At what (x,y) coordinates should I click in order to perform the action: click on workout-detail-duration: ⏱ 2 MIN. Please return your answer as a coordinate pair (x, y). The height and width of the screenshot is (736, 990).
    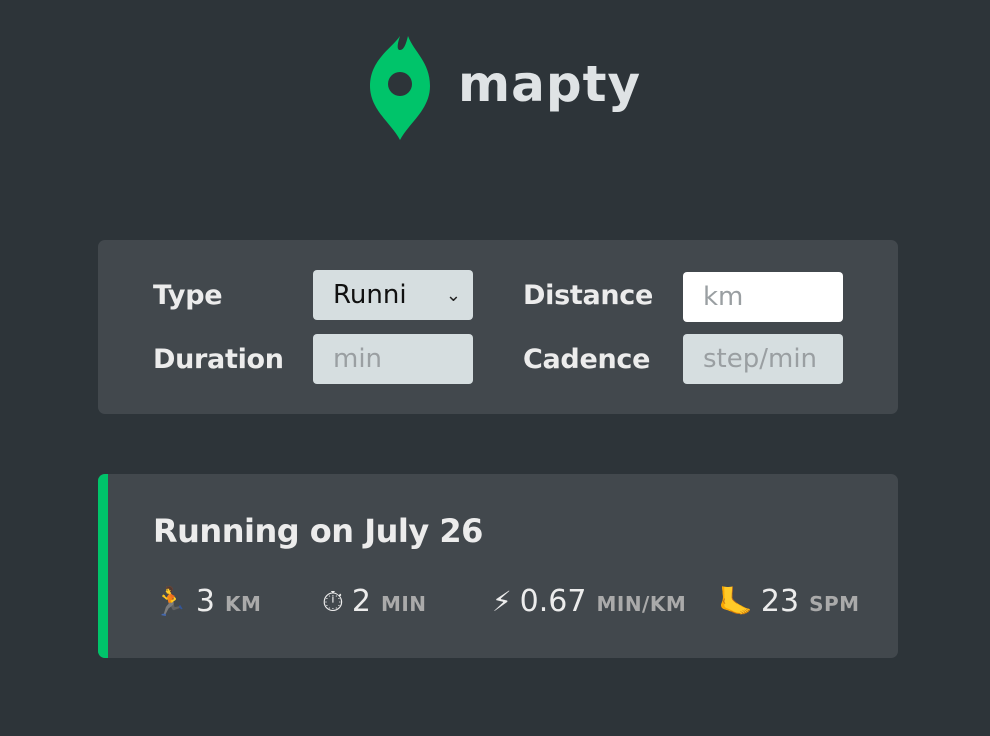
    Looking at the image, I should click on (374, 601).